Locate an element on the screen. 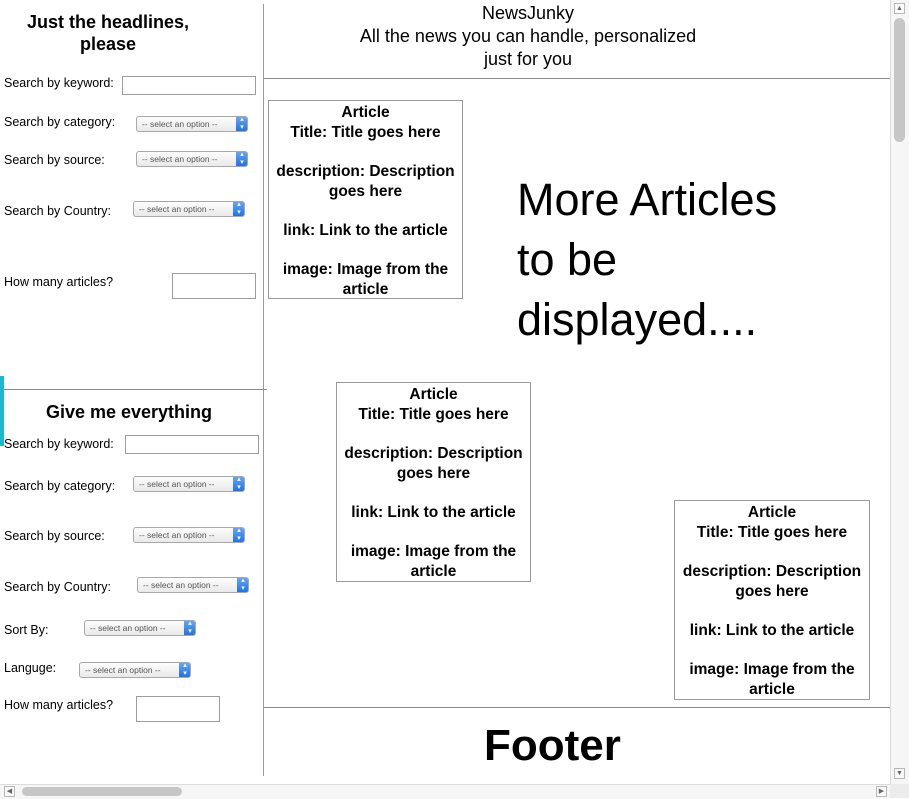  horizontal-scrollbar: ◀ ▶ is located at coordinates (445, 791).